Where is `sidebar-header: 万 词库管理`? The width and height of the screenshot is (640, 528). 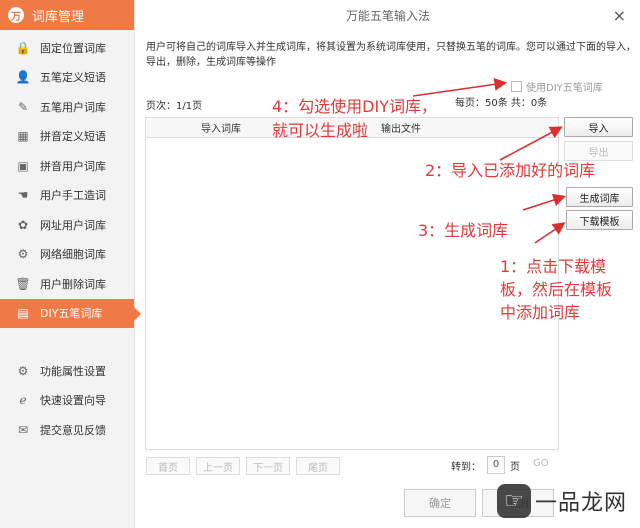
sidebar-header: 万 词库管理 is located at coordinates (67, 15).